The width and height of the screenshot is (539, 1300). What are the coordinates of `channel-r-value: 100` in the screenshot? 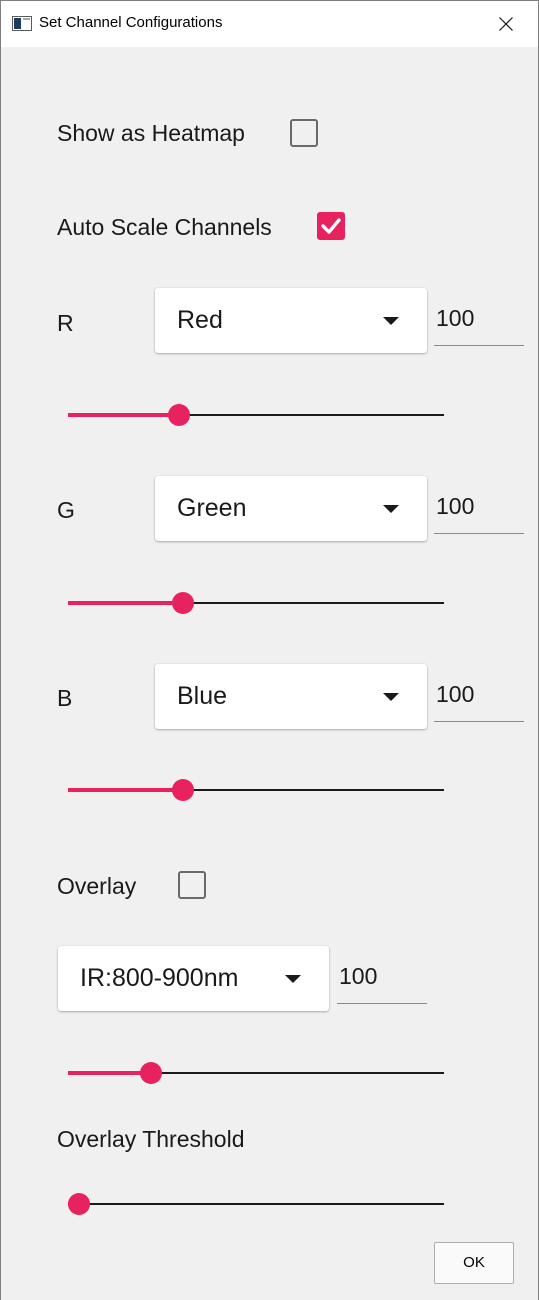 It's located at (455, 318).